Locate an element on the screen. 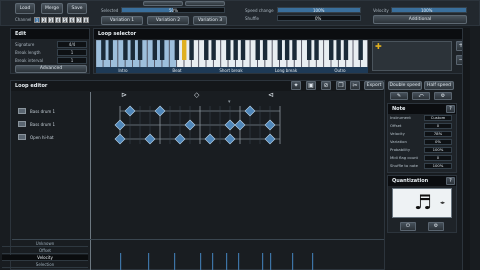  erase-icon: ⊘ is located at coordinates (326, 85).